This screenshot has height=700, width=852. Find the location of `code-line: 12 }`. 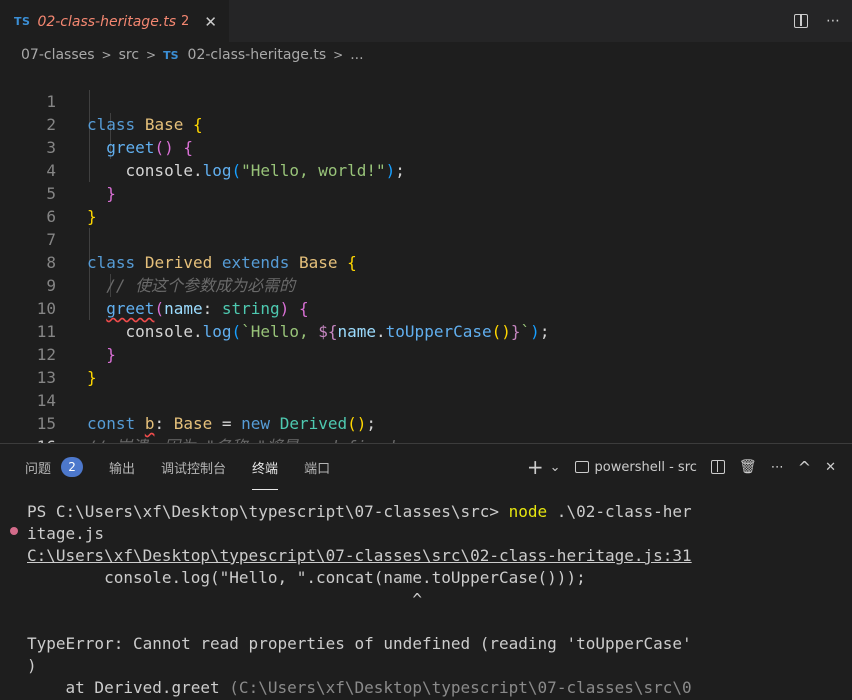

code-line: 12 } is located at coordinates (426, 353).